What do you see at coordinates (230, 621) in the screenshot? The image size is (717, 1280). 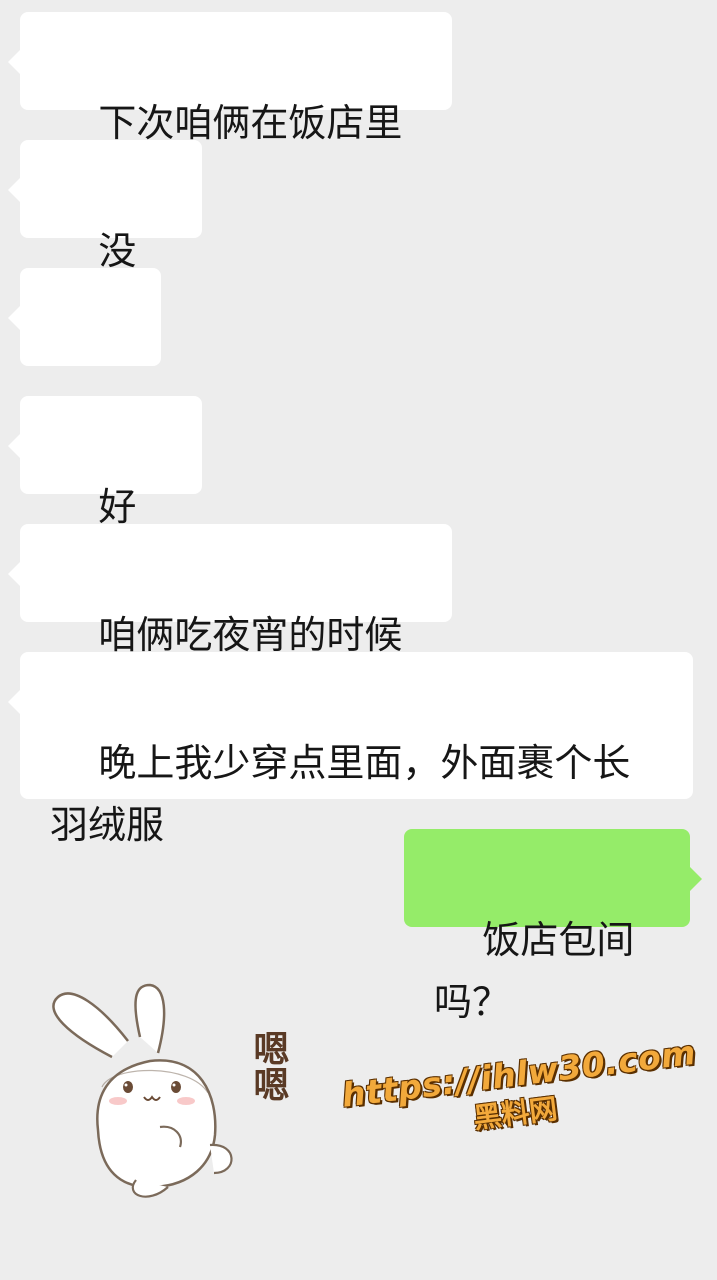 I see `message-bubble: 咱俩吃夜宵的时候去` at bounding box center [230, 621].